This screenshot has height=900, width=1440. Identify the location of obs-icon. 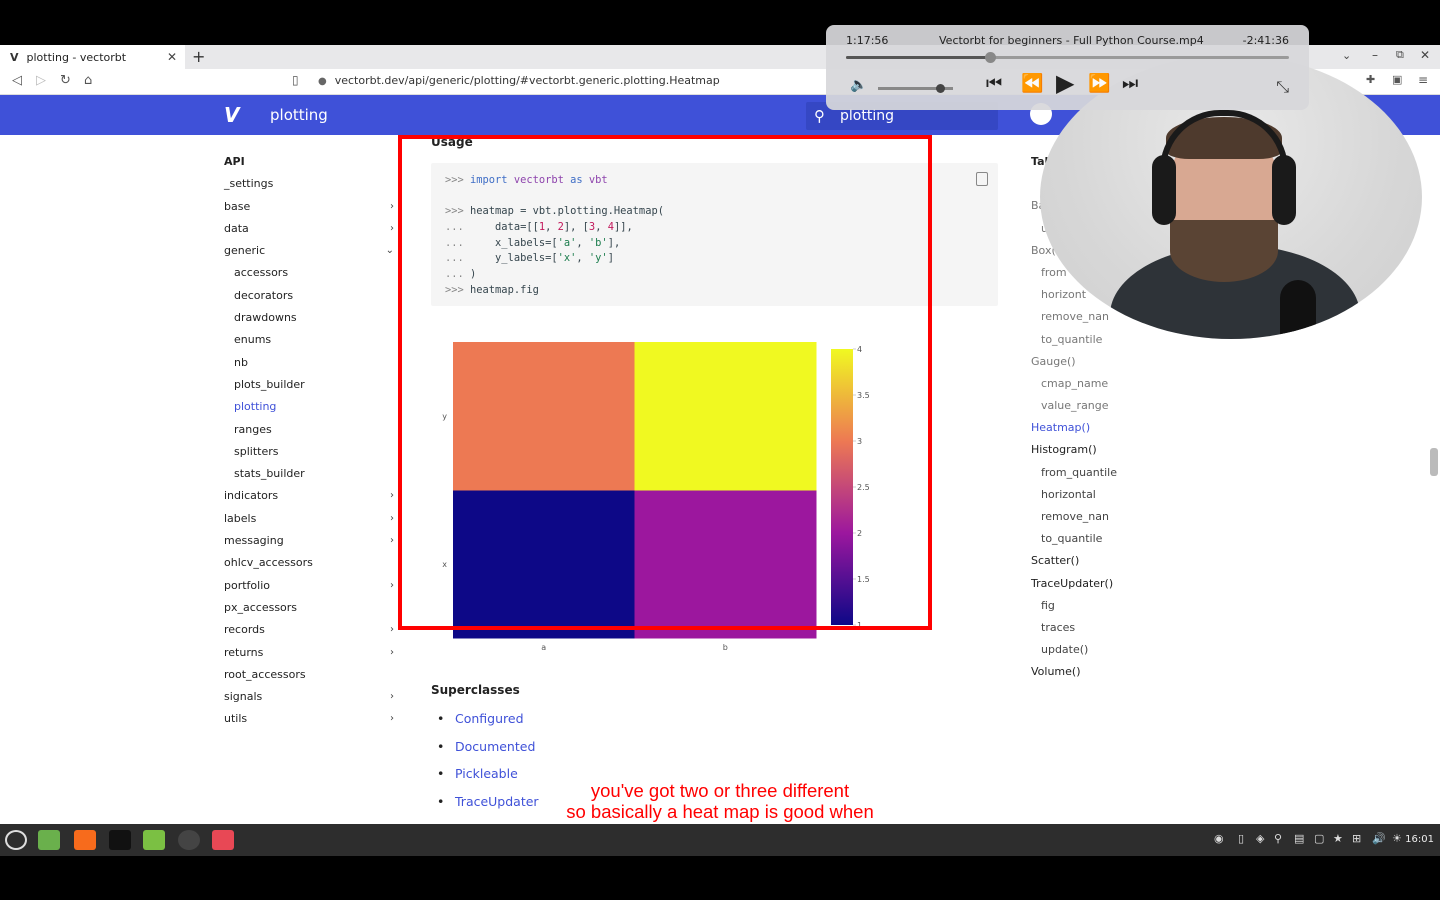
(189, 840).